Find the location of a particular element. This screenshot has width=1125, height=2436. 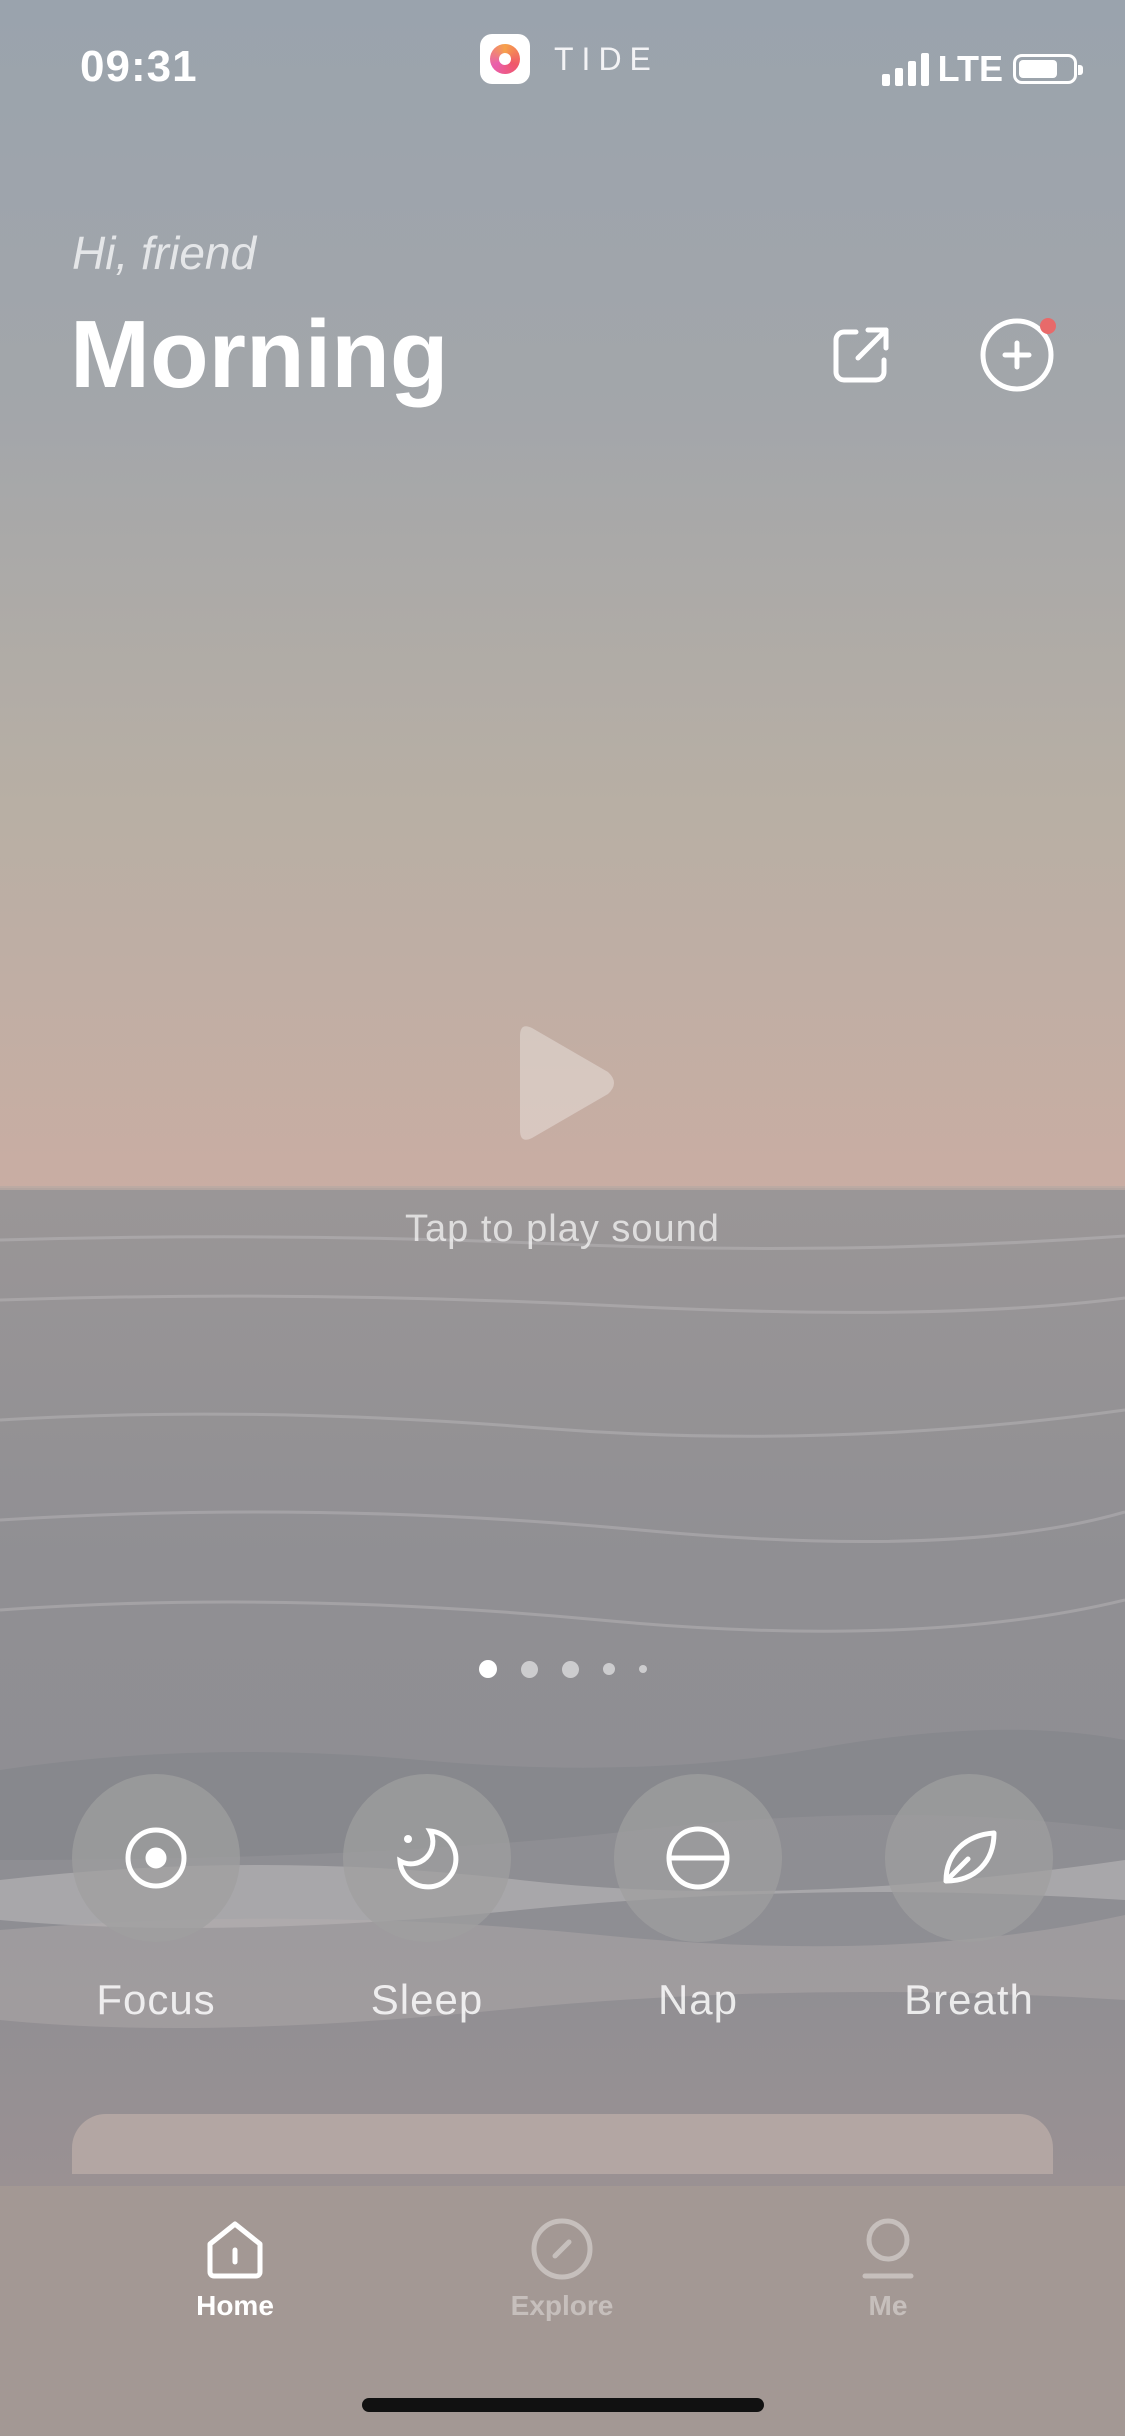

share-external-icon is located at coordinates (861, 355).